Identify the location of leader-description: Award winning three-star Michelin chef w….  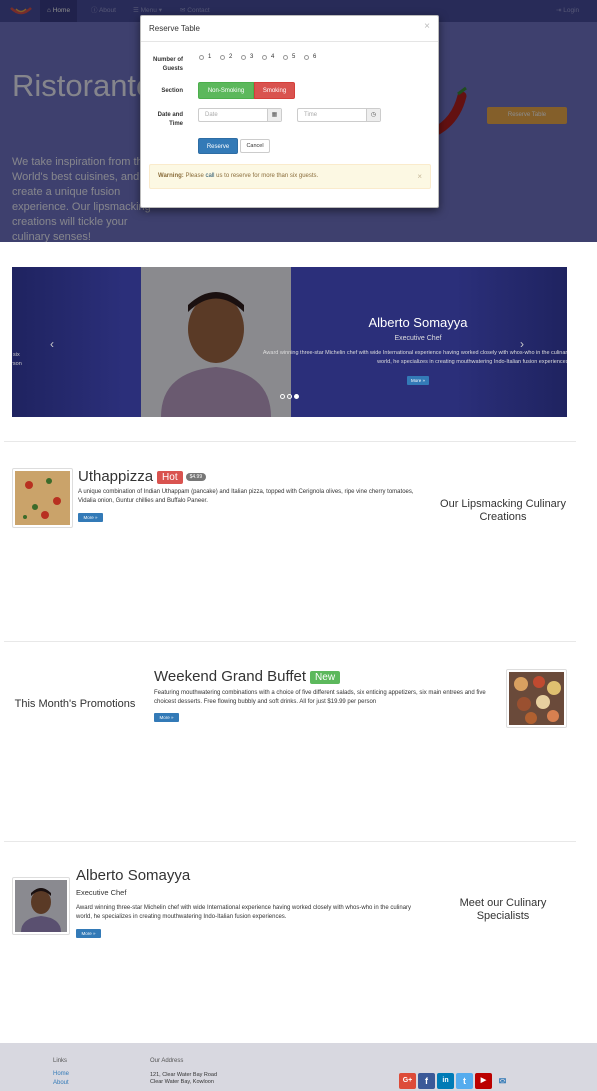
(244, 912).